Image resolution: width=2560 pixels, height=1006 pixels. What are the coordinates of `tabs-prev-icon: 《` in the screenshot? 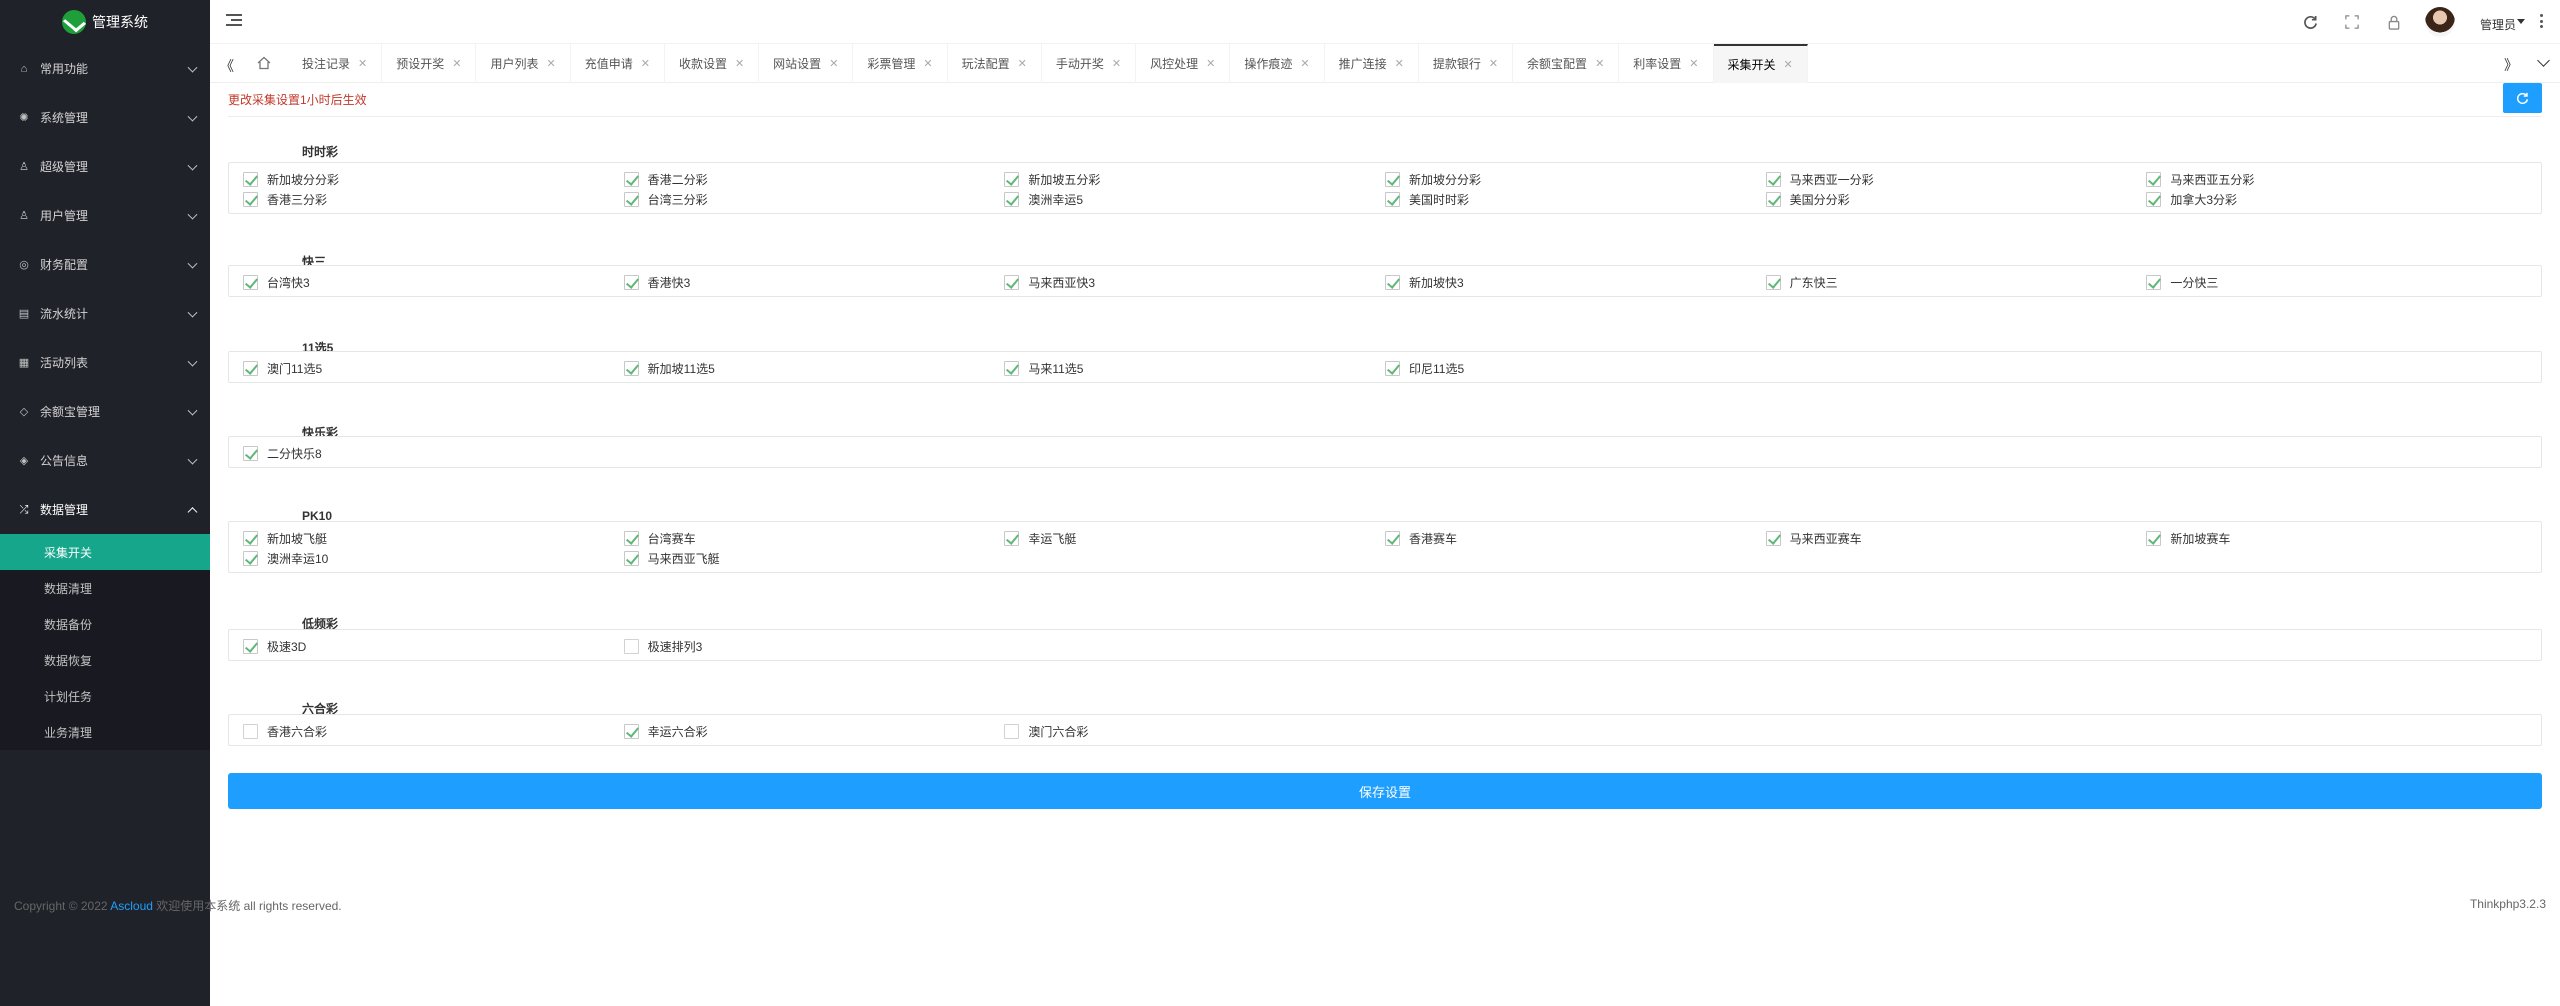 It's located at (227, 66).